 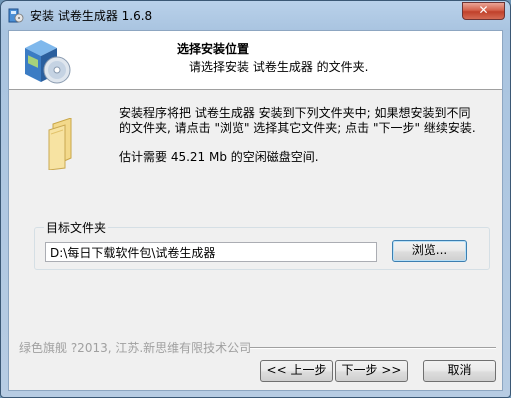 What do you see at coordinates (279, 67) in the screenshot?
I see `page-subtitle: 请选择安装 试卷生成器 的文件夹.` at bounding box center [279, 67].